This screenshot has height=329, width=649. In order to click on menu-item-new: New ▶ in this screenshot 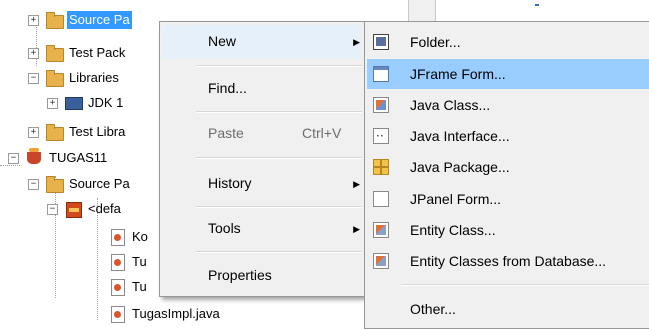, I will do `click(262, 42)`.